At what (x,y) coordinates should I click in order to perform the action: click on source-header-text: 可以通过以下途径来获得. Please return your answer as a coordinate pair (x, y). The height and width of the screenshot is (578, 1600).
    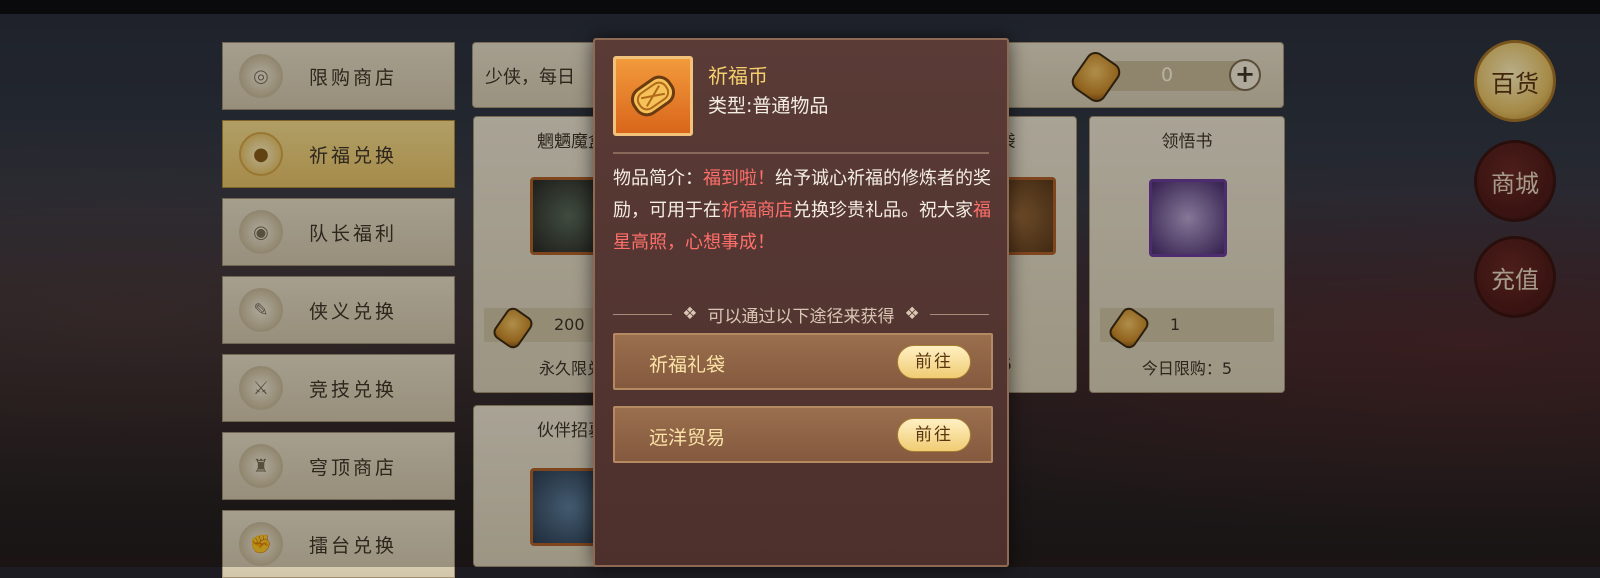
    Looking at the image, I should click on (801, 316).